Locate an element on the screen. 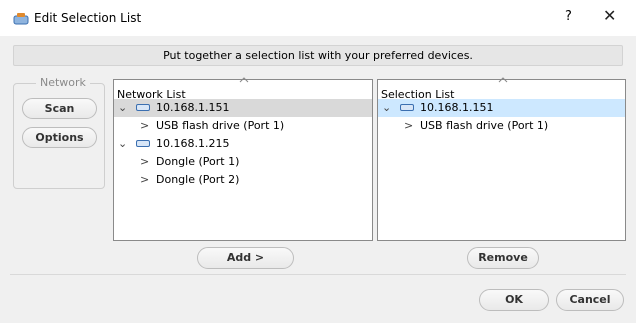  network-group-legend: Network is located at coordinates (63, 82).